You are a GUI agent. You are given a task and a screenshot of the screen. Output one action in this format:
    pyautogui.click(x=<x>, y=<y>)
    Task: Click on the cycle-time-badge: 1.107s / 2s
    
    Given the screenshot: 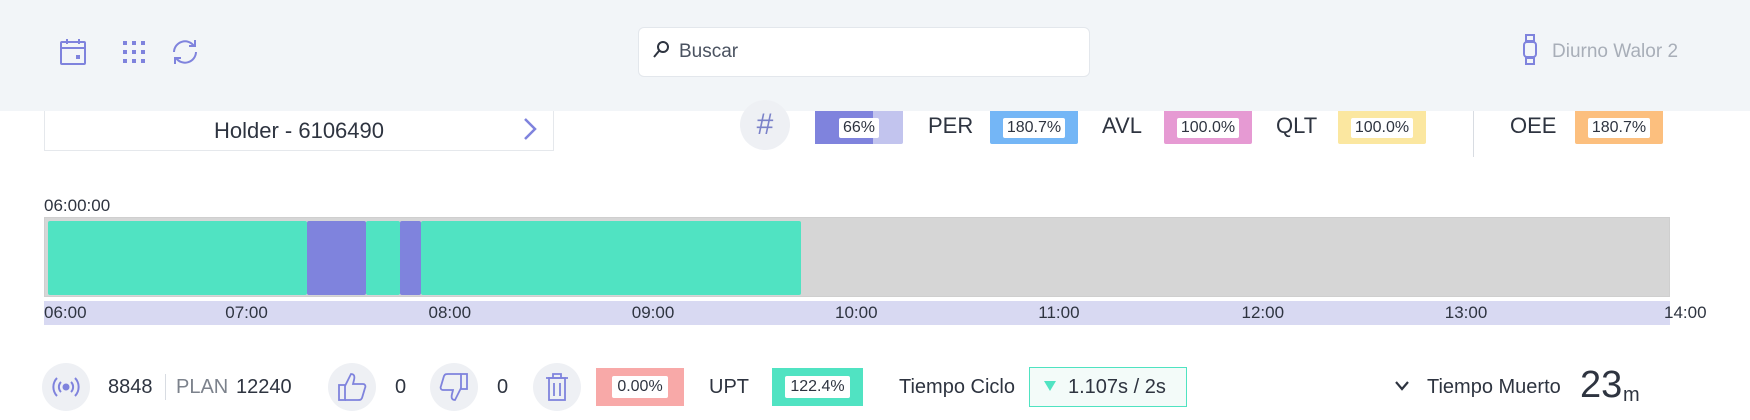 What is the action you would take?
    pyautogui.click(x=1108, y=387)
    